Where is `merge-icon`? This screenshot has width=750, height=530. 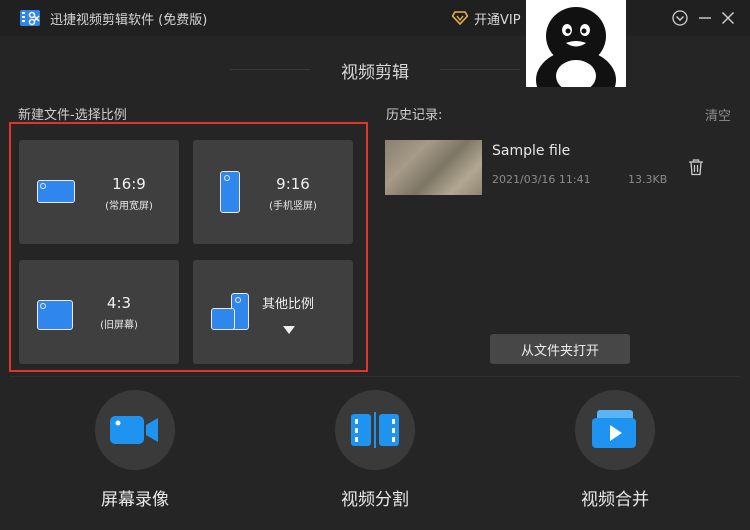
merge-icon is located at coordinates (614, 429).